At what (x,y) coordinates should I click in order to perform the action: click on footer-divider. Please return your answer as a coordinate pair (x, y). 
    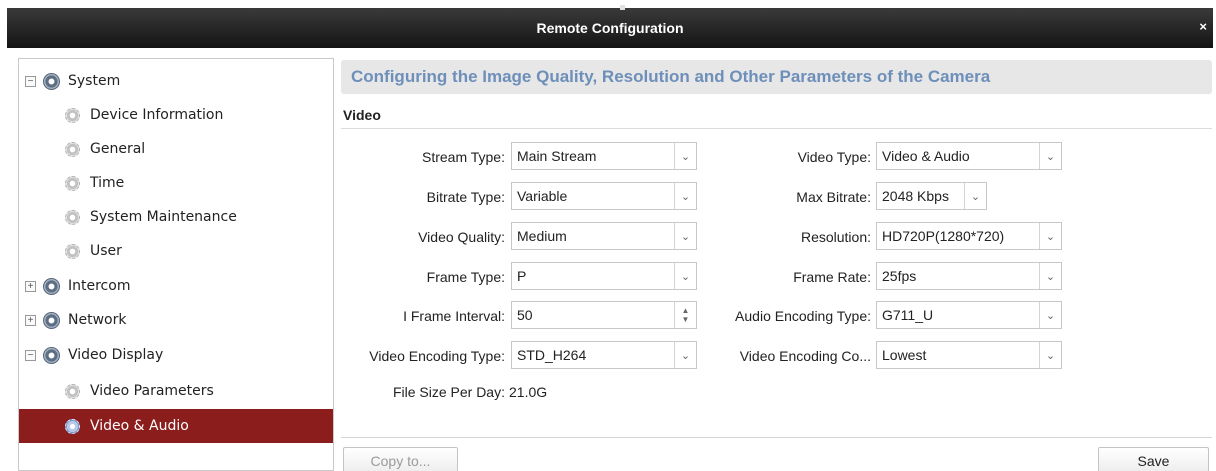
    Looking at the image, I should click on (776, 437).